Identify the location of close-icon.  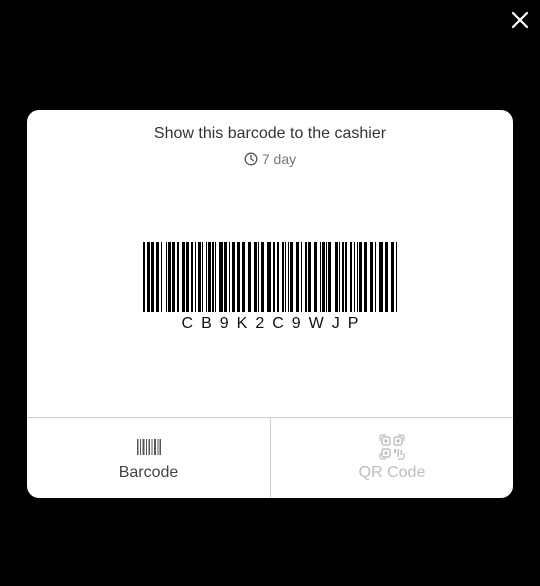
(520, 20).